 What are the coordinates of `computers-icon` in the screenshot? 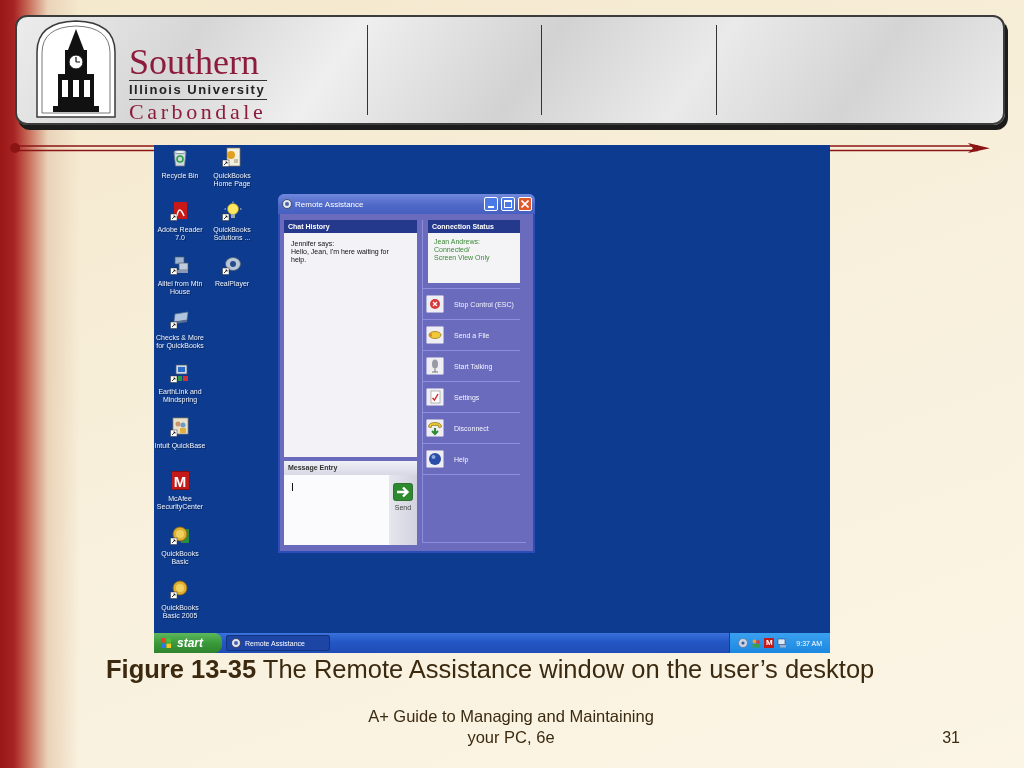 It's located at (180, 265).